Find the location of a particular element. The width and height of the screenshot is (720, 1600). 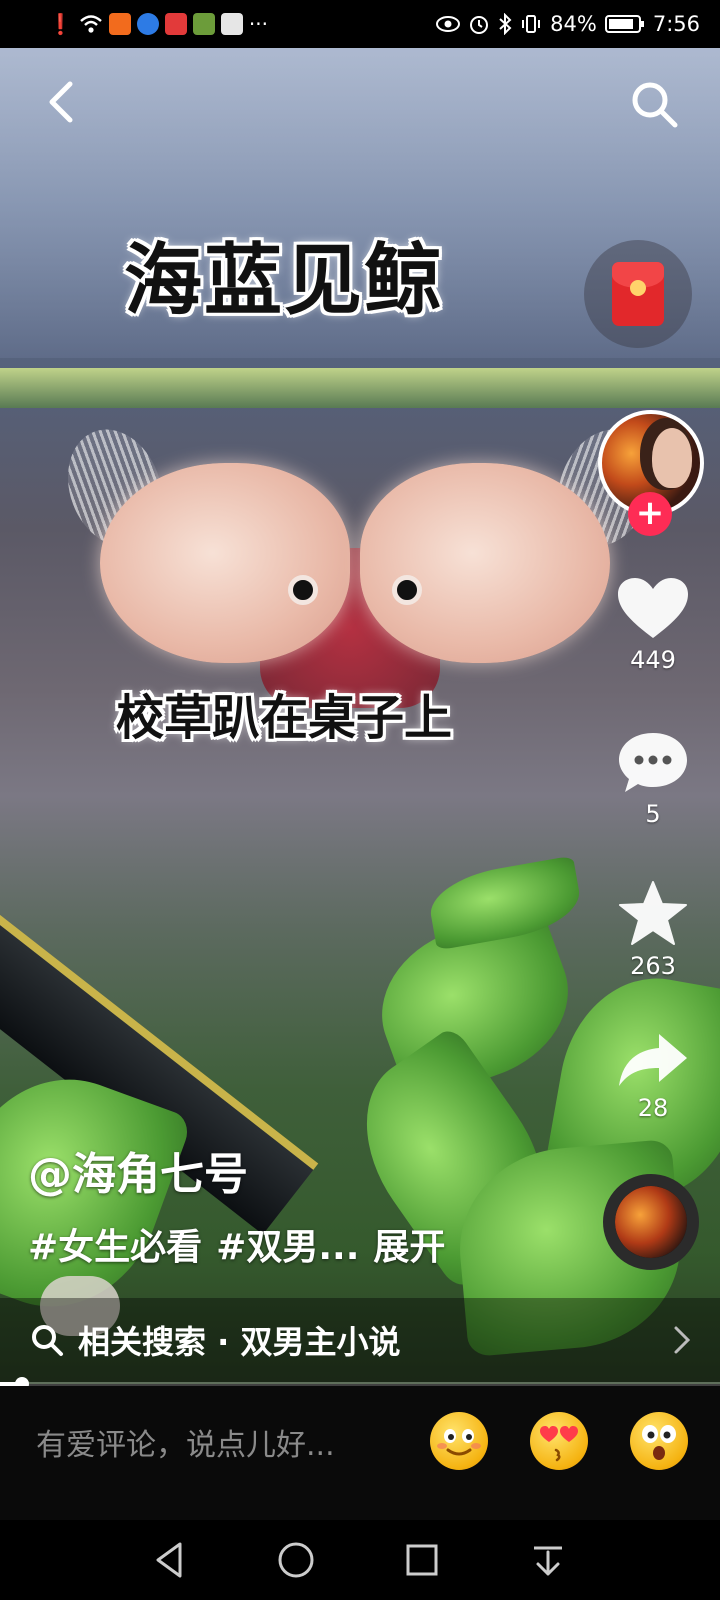

related-search-bar: 相关搜索 · 双男主小说 is located at coordinates (360, 1340).